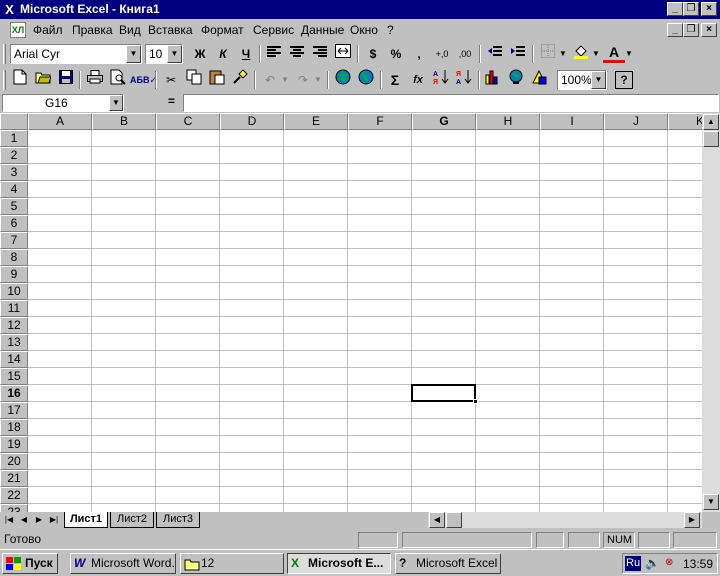 The height and width of the screenshot is (576, 720). Describe the element at coordinates (454, 520) in the screenshot. I see `horizontal-scroll-thumb` at that location.